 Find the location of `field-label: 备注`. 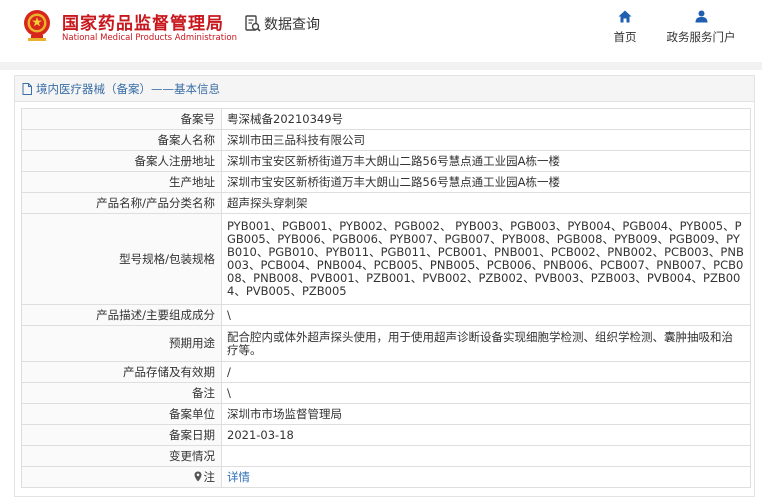

field-label: 备注 is located at coordinates (121, 393).